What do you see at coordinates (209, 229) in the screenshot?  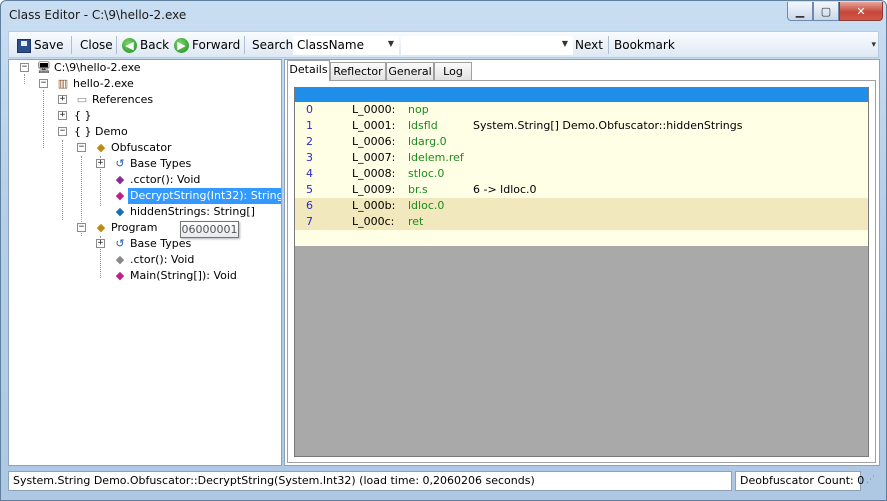 I see `token-tooltip: 06000001` at bounding box center [209, 229].